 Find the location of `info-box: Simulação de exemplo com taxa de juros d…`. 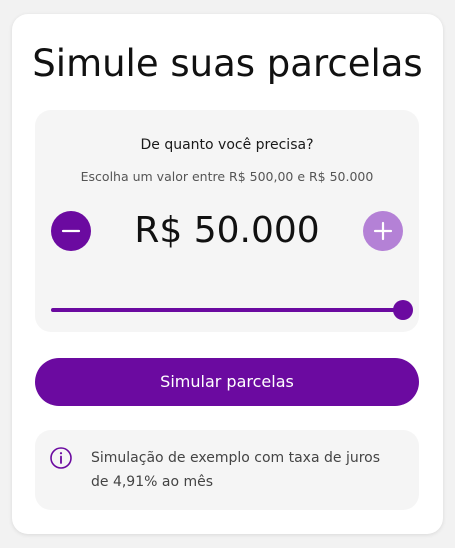

info-box: Simulação de exemplo com taxa de juros d… is located at coordinates (227, 470).